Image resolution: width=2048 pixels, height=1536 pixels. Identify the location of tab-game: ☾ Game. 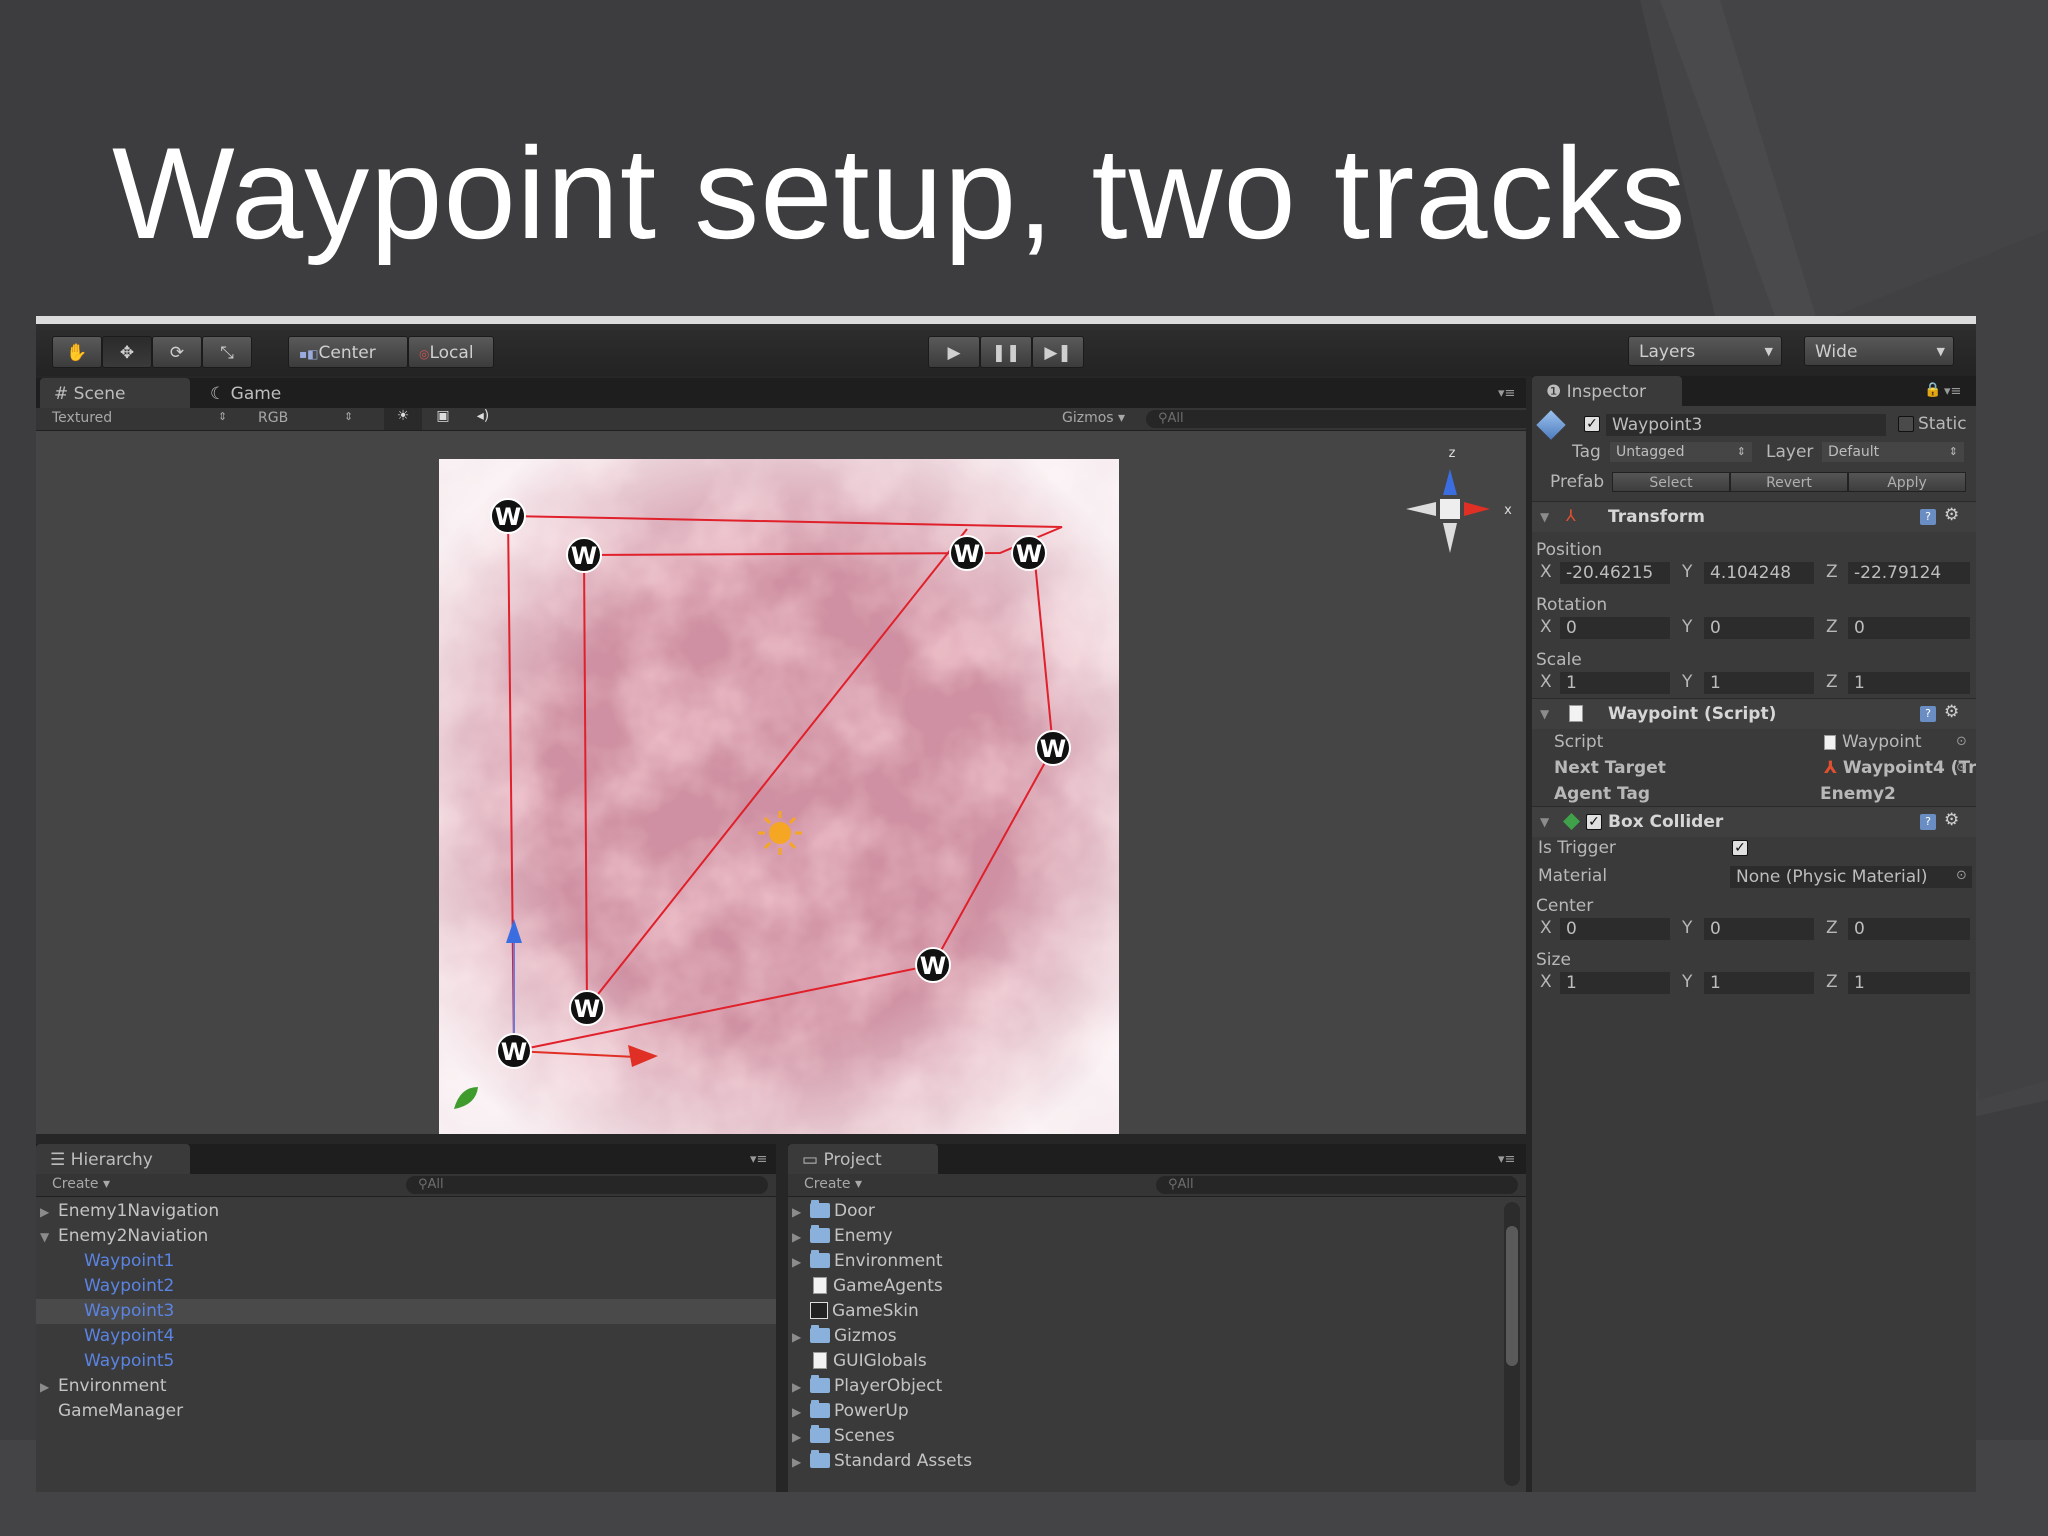
(261, 393).